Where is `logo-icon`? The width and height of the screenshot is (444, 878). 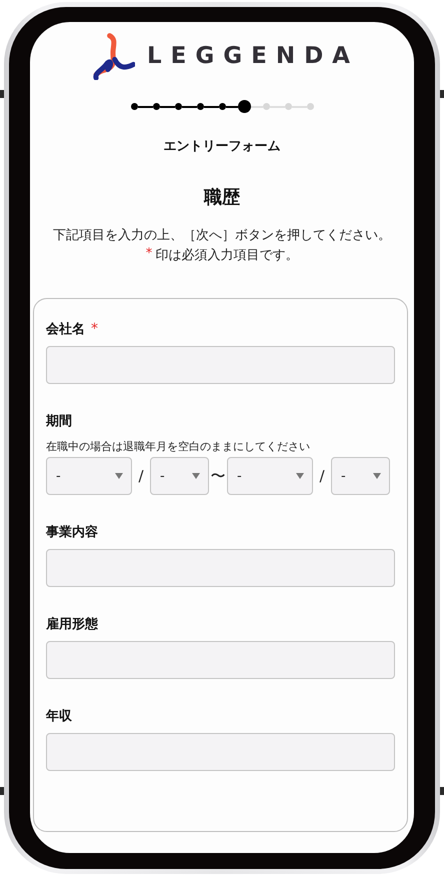
logo-icon is located at coordinates (113, 56).